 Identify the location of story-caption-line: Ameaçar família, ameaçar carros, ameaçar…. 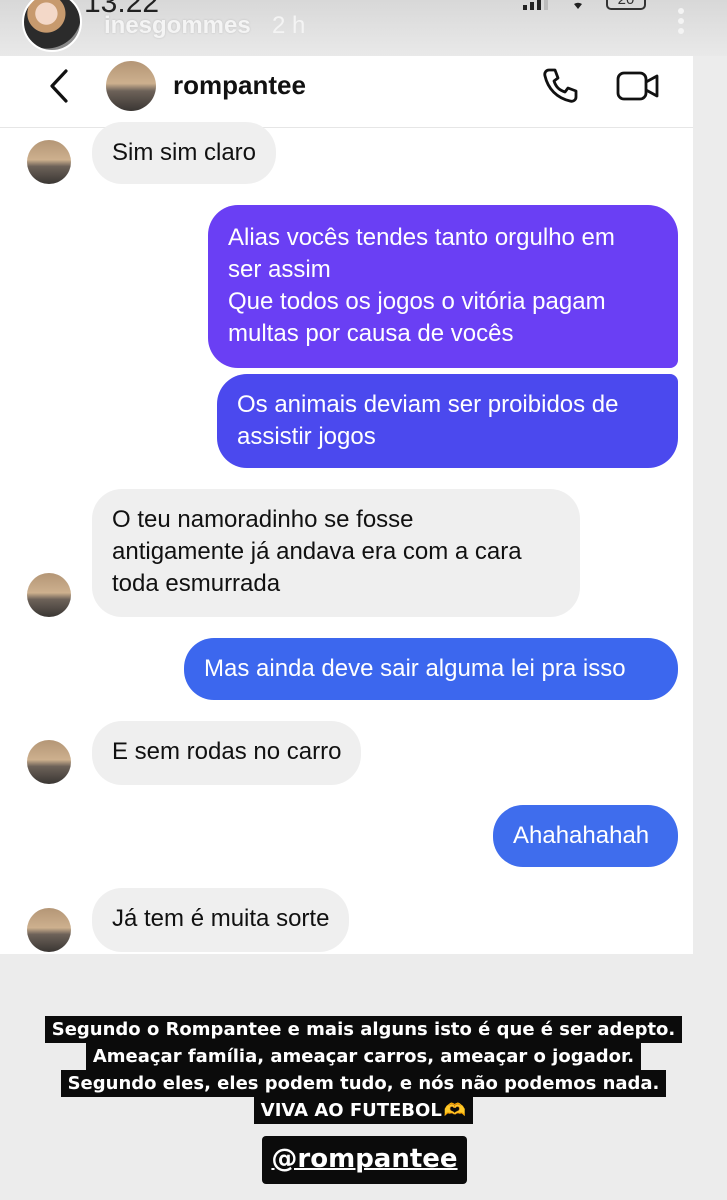
(363, 1056).